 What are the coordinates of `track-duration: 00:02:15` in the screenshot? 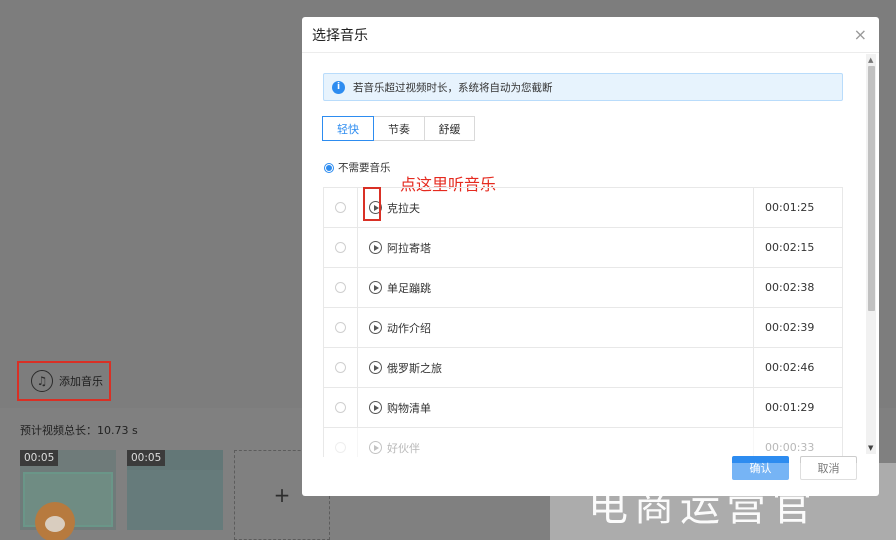 It's located at (790, 247).